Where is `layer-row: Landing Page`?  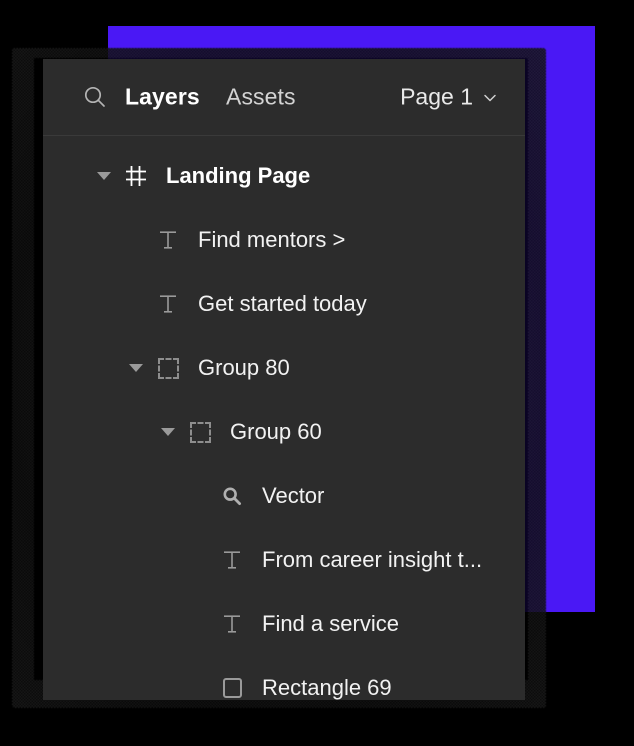 layer-row: Landing Page is located at coordinates (284, 176).